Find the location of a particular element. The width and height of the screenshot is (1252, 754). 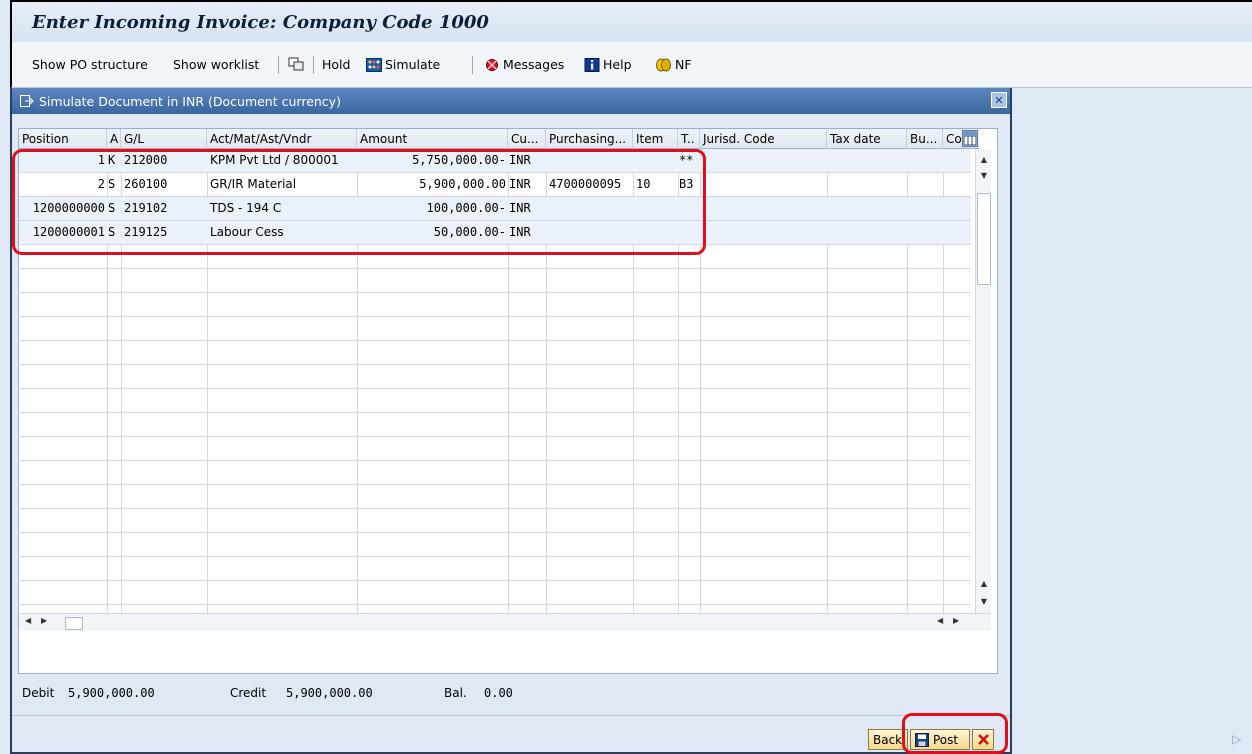

credit-label: Credit is located at coordinates (248, 693).